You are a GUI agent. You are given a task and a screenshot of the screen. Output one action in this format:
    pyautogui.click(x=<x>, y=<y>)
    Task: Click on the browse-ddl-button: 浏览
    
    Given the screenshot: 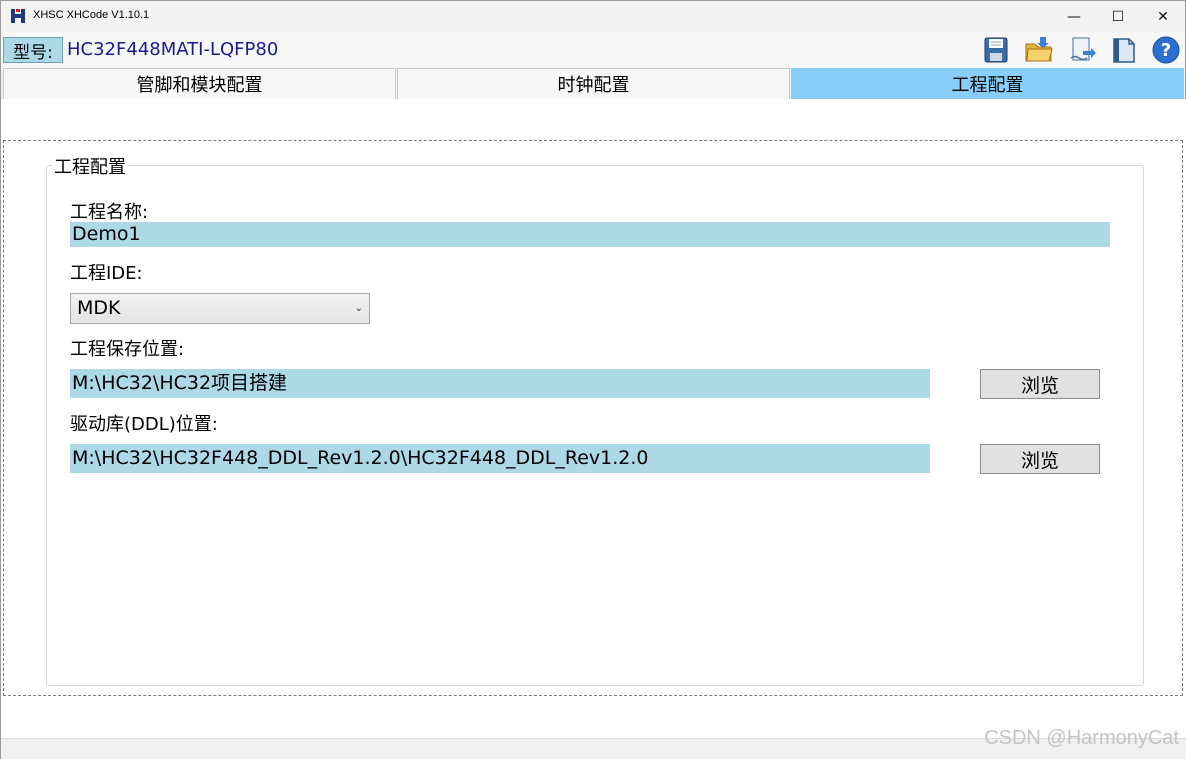 What is the action you would take?
    pyautogui.click(x=1040, y=459)
    